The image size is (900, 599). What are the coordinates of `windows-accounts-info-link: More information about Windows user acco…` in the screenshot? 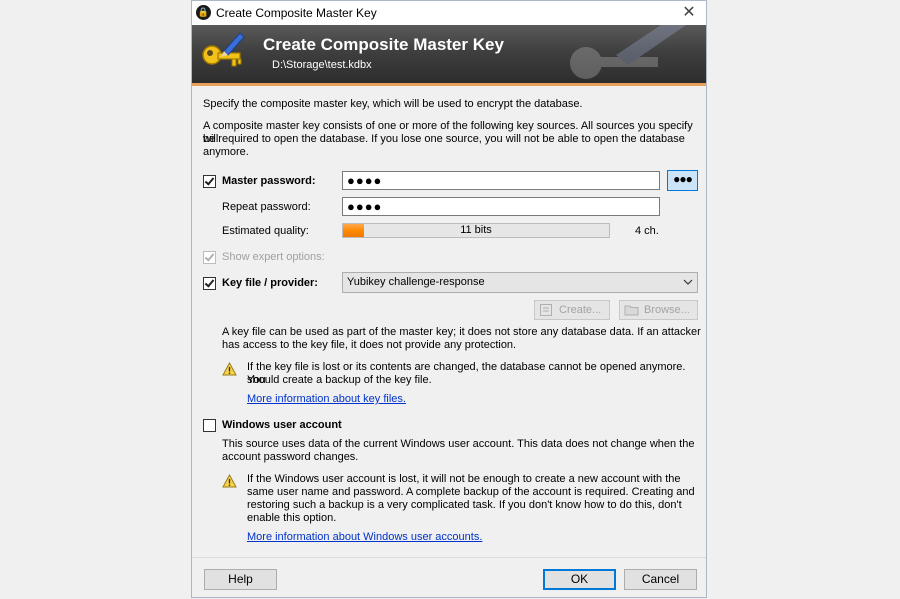 It's located at (364, 537).